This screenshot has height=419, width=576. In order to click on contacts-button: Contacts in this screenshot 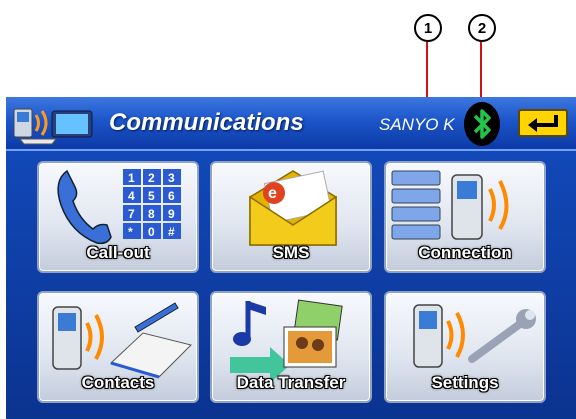, I will do `click(118, 347)`.